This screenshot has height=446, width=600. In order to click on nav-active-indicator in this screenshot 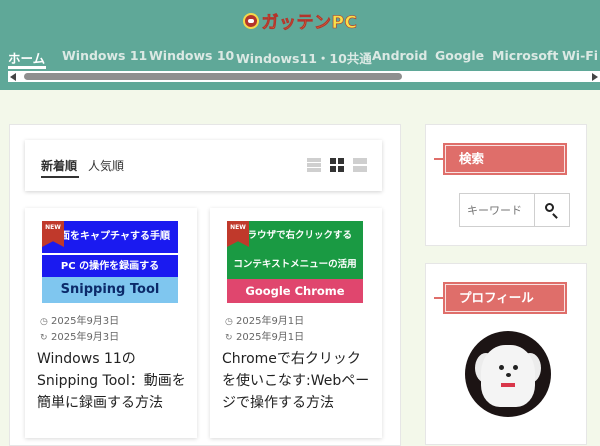, I will do `click(27, 67)`.